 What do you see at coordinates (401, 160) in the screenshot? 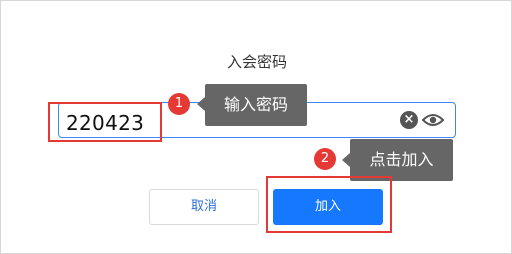
I see `step-2-tooltip: 点击加入` at bounding box center [401, 160].